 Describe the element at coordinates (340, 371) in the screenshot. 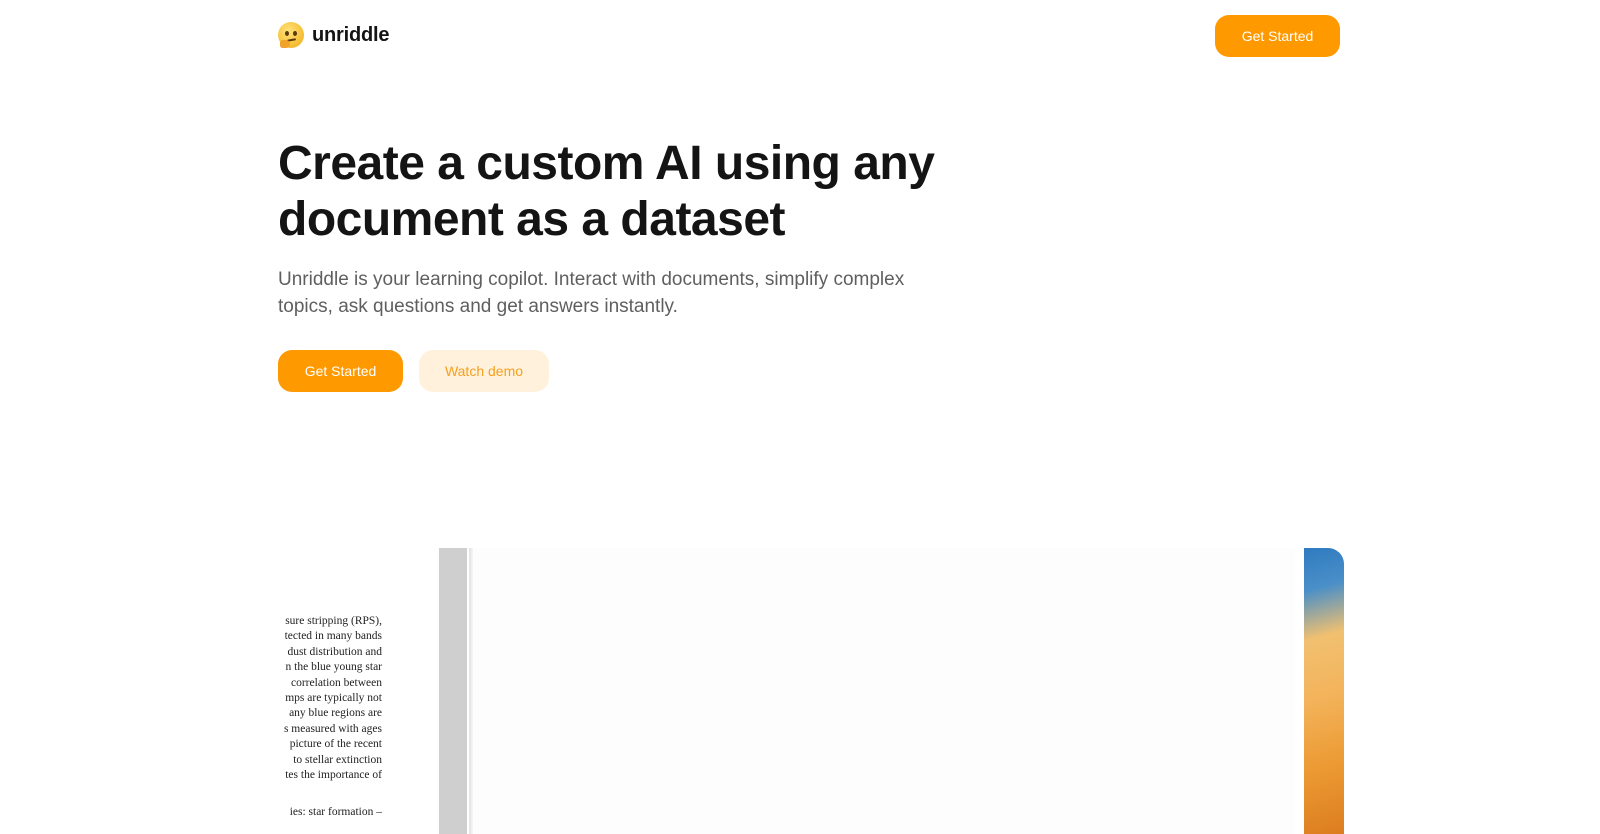

I see `hero-get-started-button: Get Started` at that location.